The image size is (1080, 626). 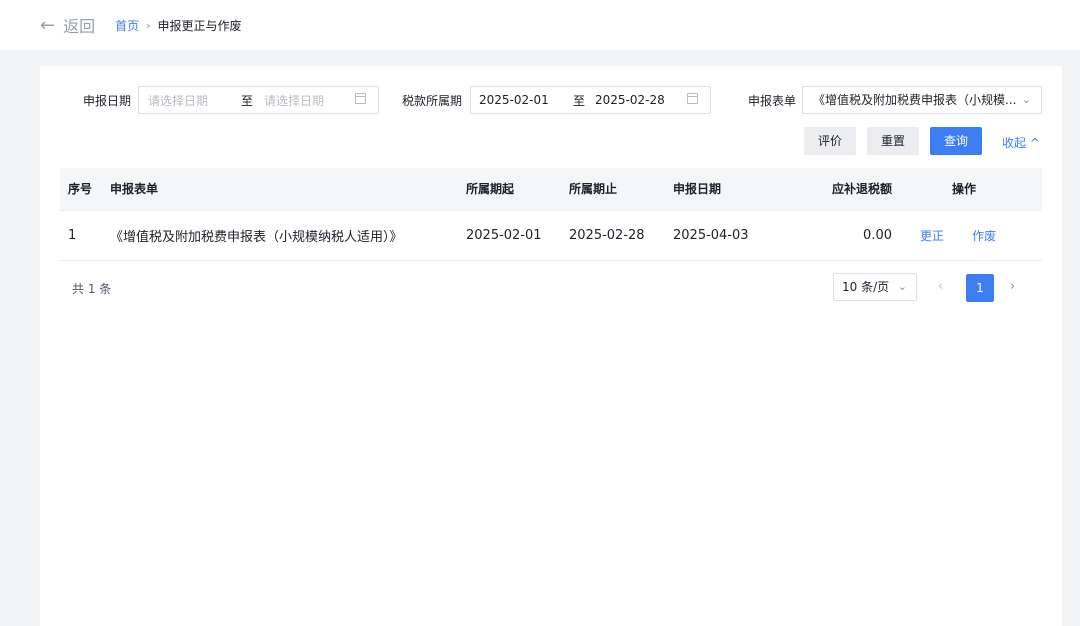 What do you see at coordinates (621, 235) in the screenshot?
I see `cell-end: 2025-02-28` at bounding box center [621, 235].